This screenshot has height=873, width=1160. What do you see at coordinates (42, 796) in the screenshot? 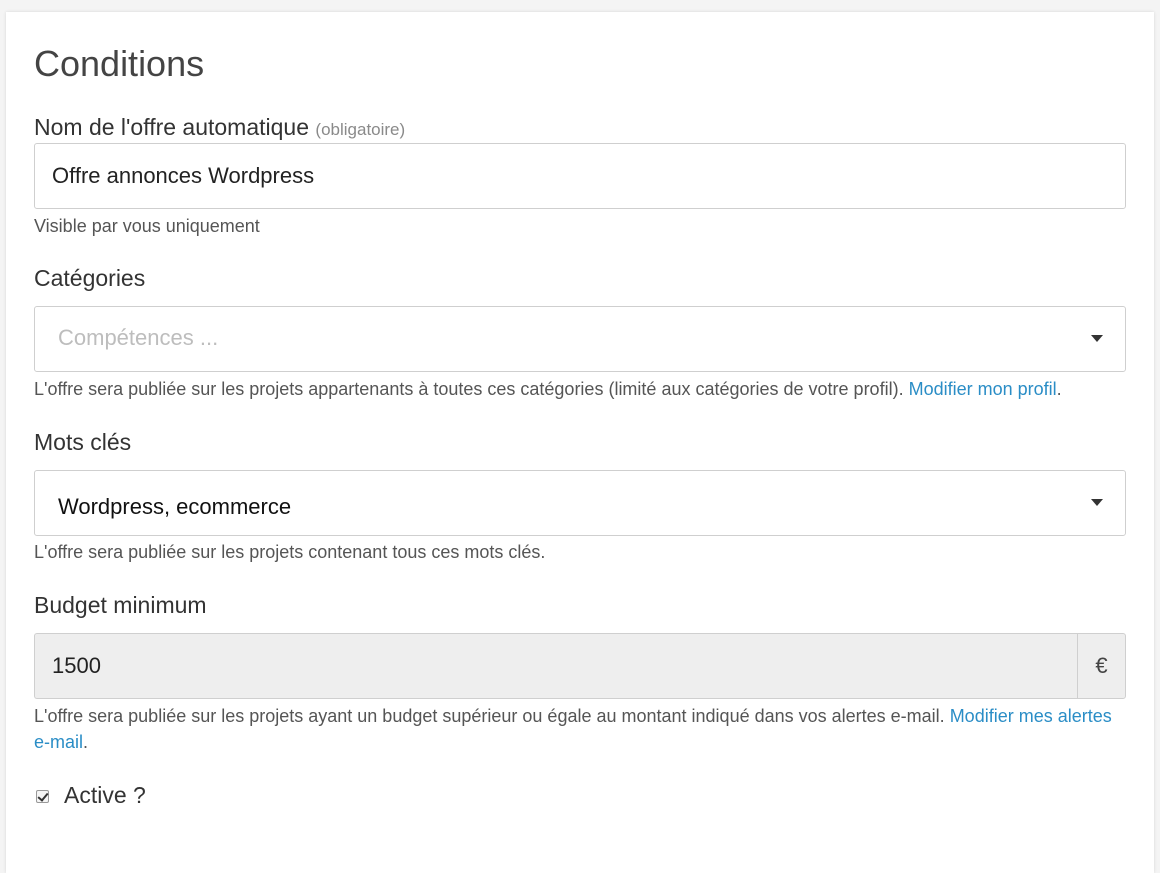
I see `active-checkbox` at bounding box center [42, 796].